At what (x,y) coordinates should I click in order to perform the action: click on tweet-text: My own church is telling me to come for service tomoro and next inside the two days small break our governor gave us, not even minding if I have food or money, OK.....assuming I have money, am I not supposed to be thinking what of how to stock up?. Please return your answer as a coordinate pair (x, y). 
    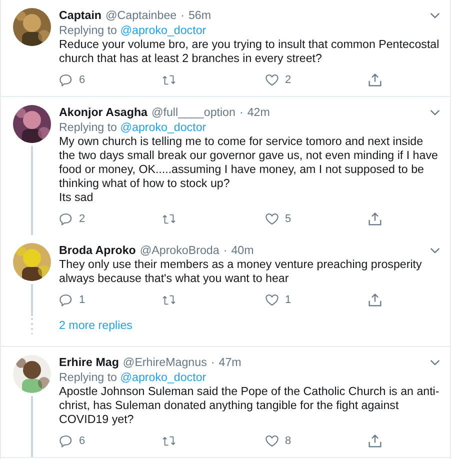
    Looking at the image, I should click on (249, 163).